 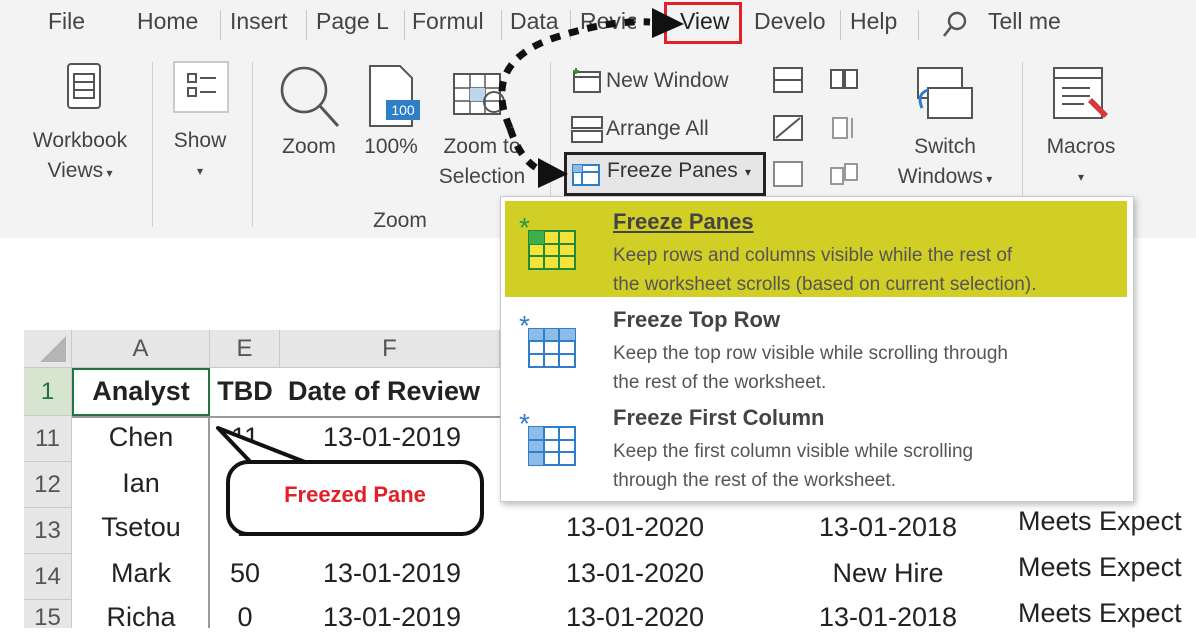 What do you see at coordinates (1081, 162) in the screenshot?
I see `macros-button: Macros ▾` at bounding box center [1081, 162].